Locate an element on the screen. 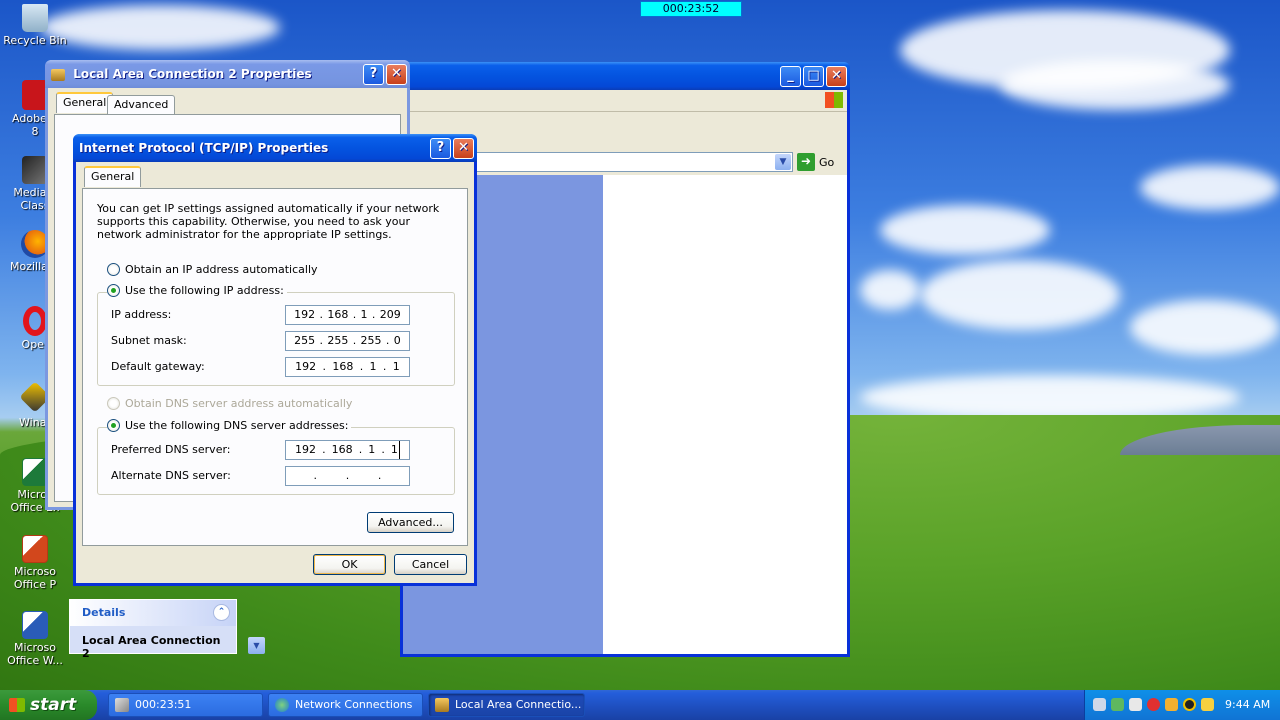 This screenshot has height=720, width=1280. network-tray-icon is located at coordinates (1099, 704).